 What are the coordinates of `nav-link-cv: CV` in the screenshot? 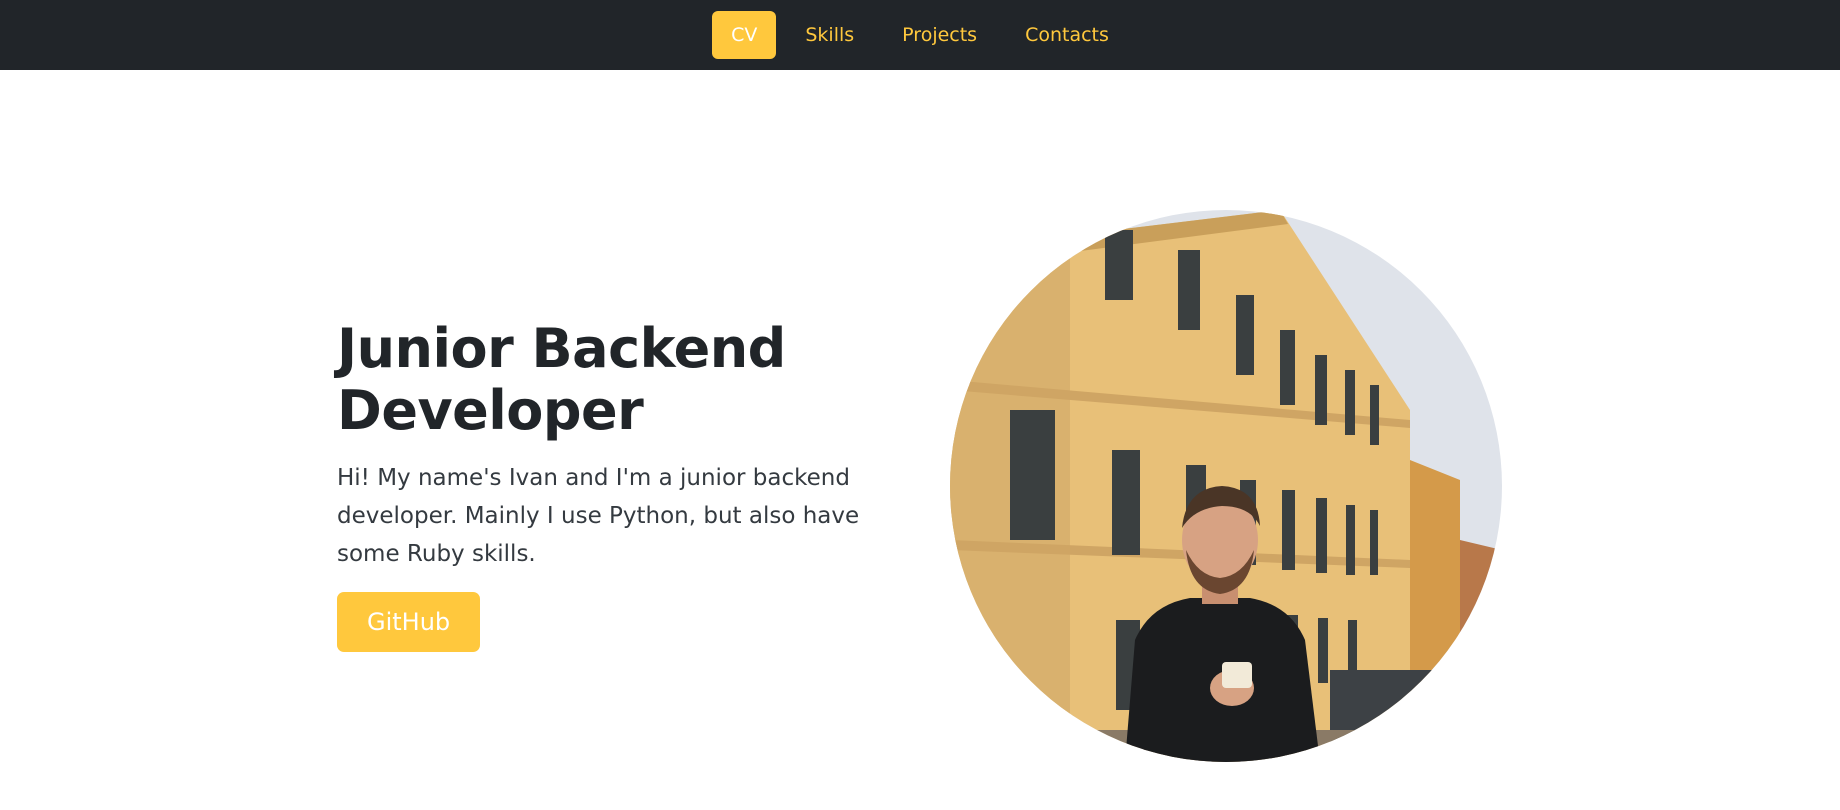 It's located at (744, 35).